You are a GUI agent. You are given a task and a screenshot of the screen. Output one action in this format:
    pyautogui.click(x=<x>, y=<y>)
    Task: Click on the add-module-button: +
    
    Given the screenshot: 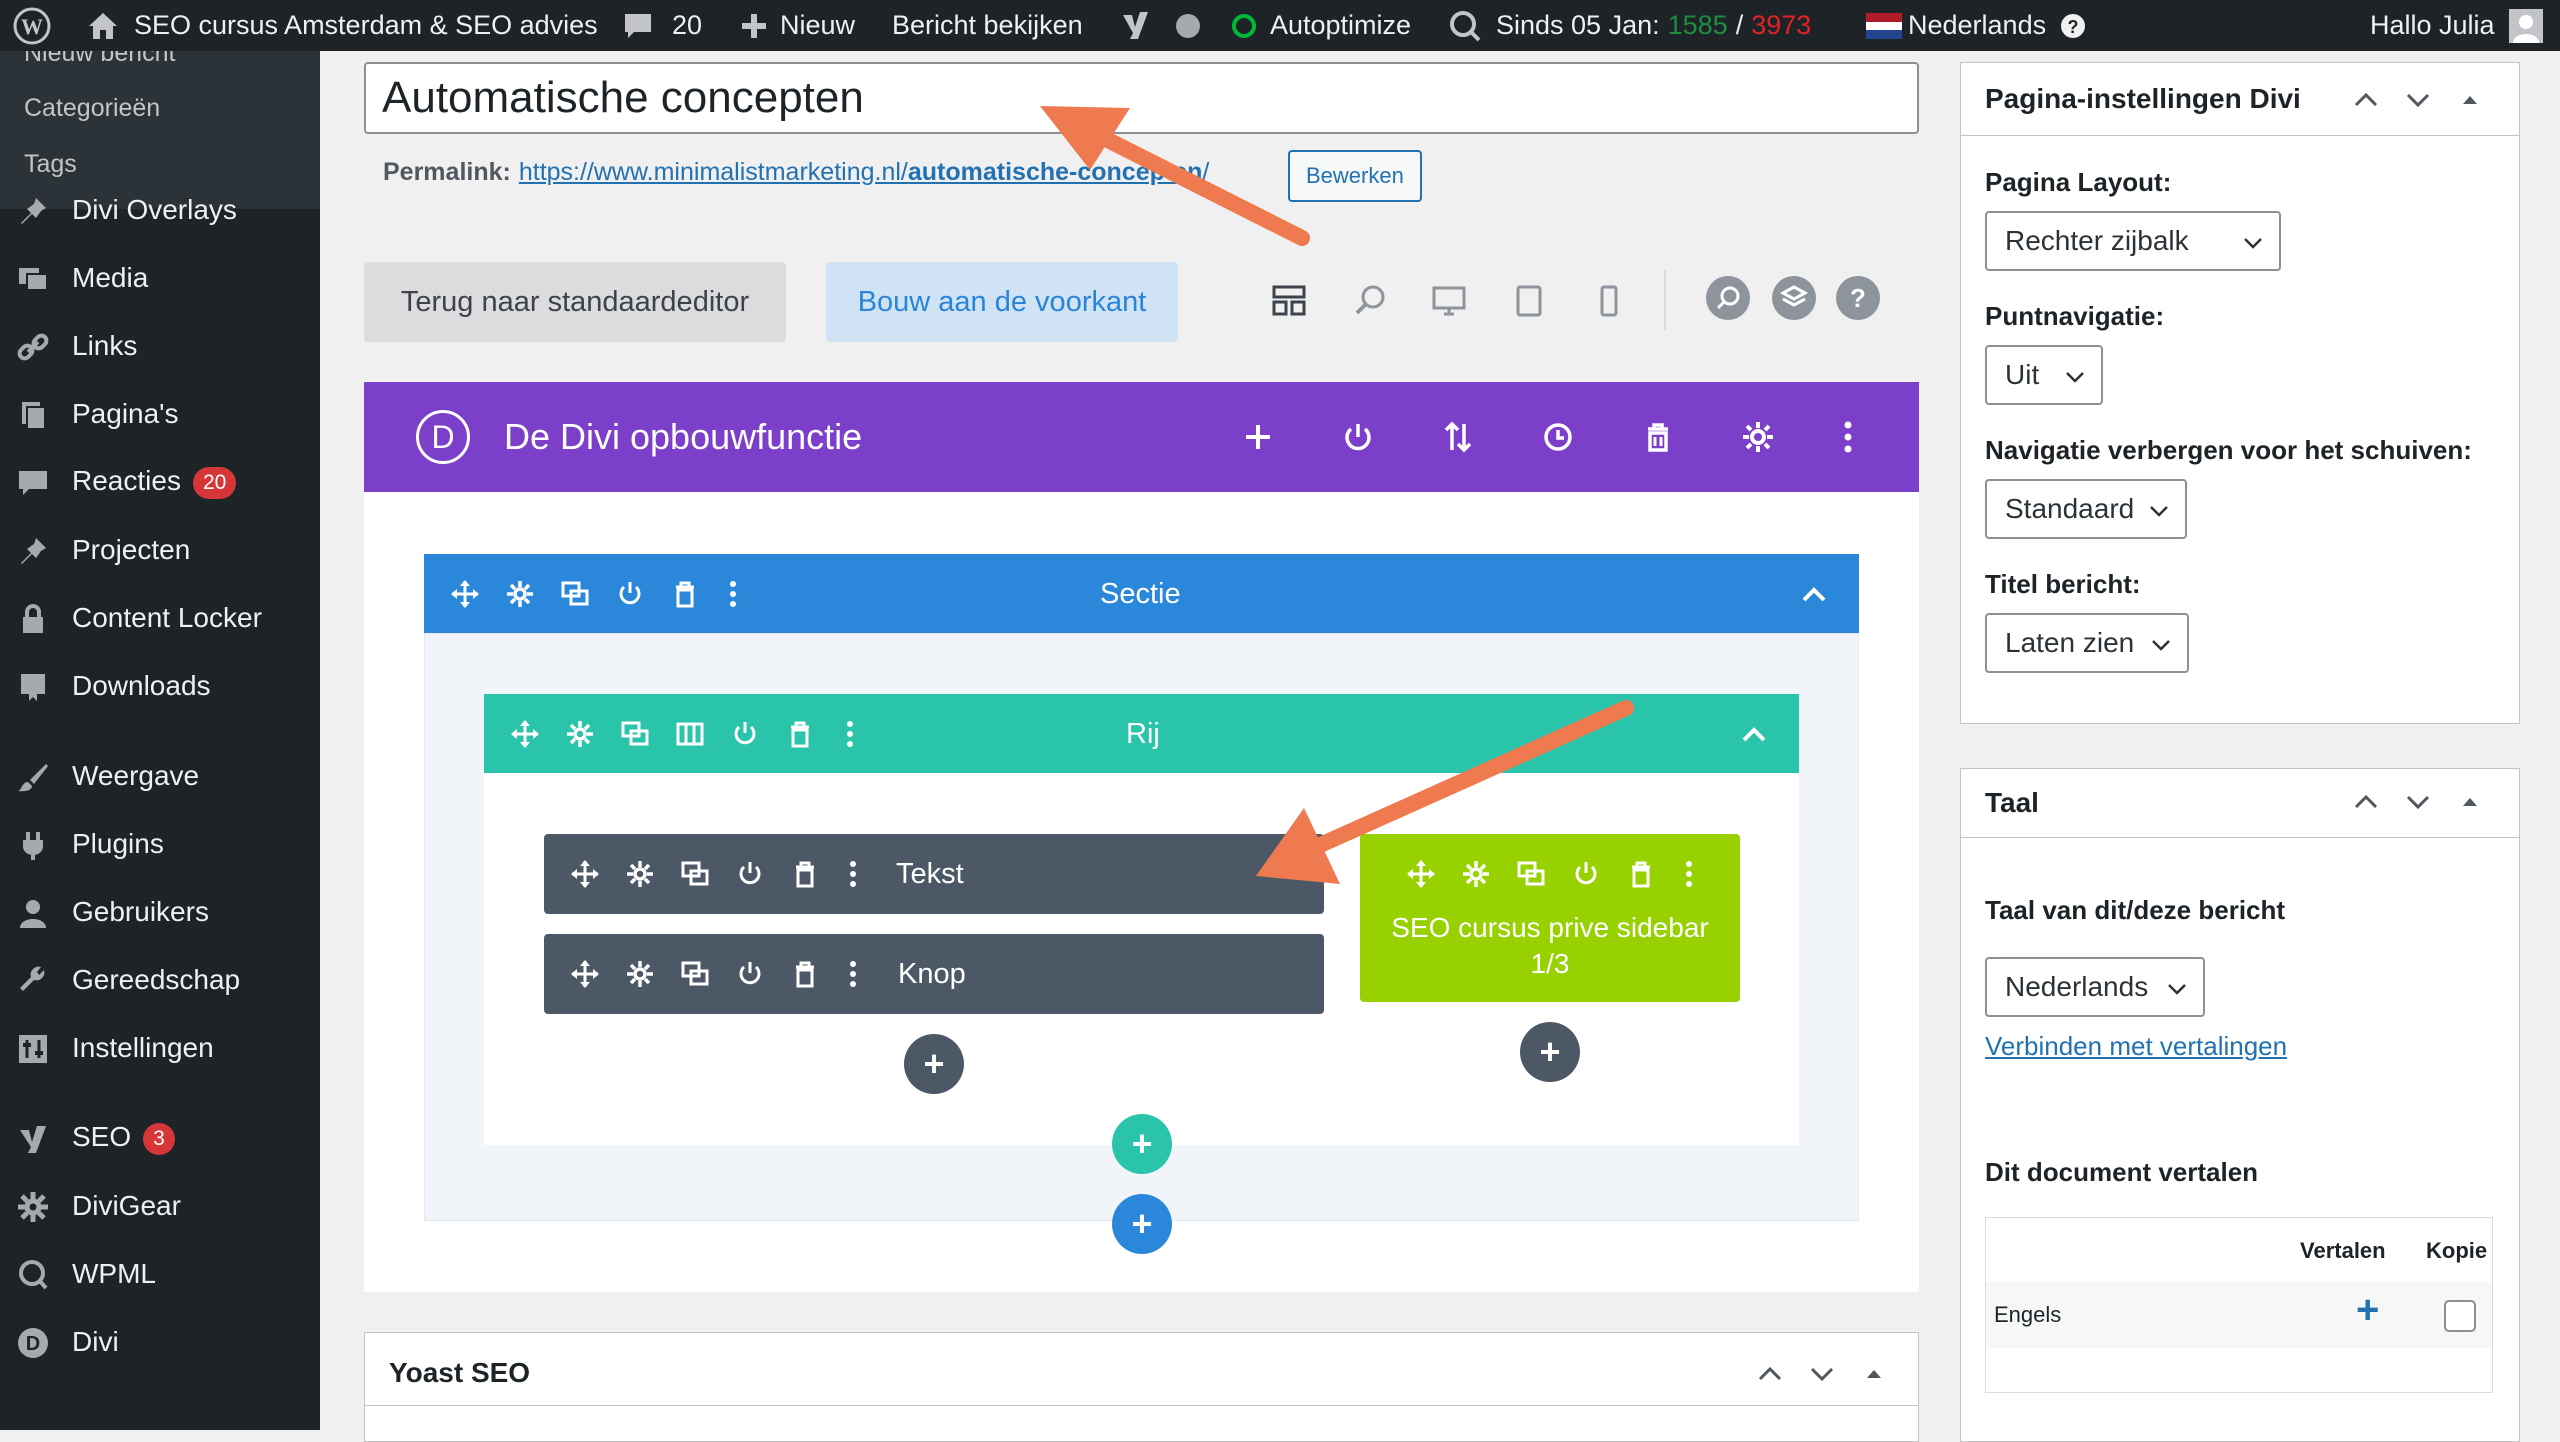 What is the action you would take?
    pyautogui.click(x=934, y=1064)
    